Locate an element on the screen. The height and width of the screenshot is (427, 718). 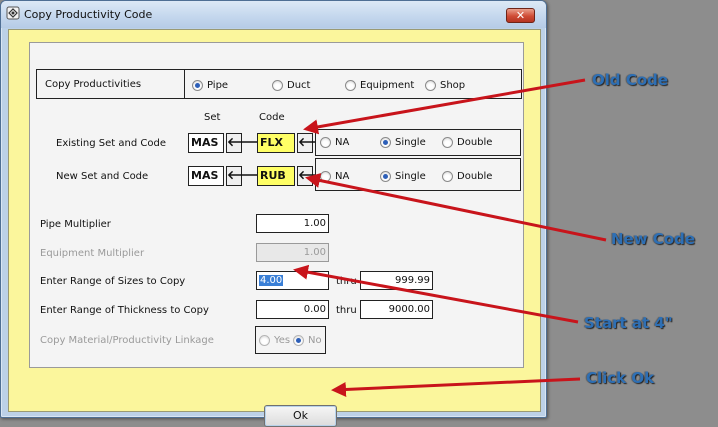
start-at-annotation: Start at 4" is located at coordinates (628, 323).